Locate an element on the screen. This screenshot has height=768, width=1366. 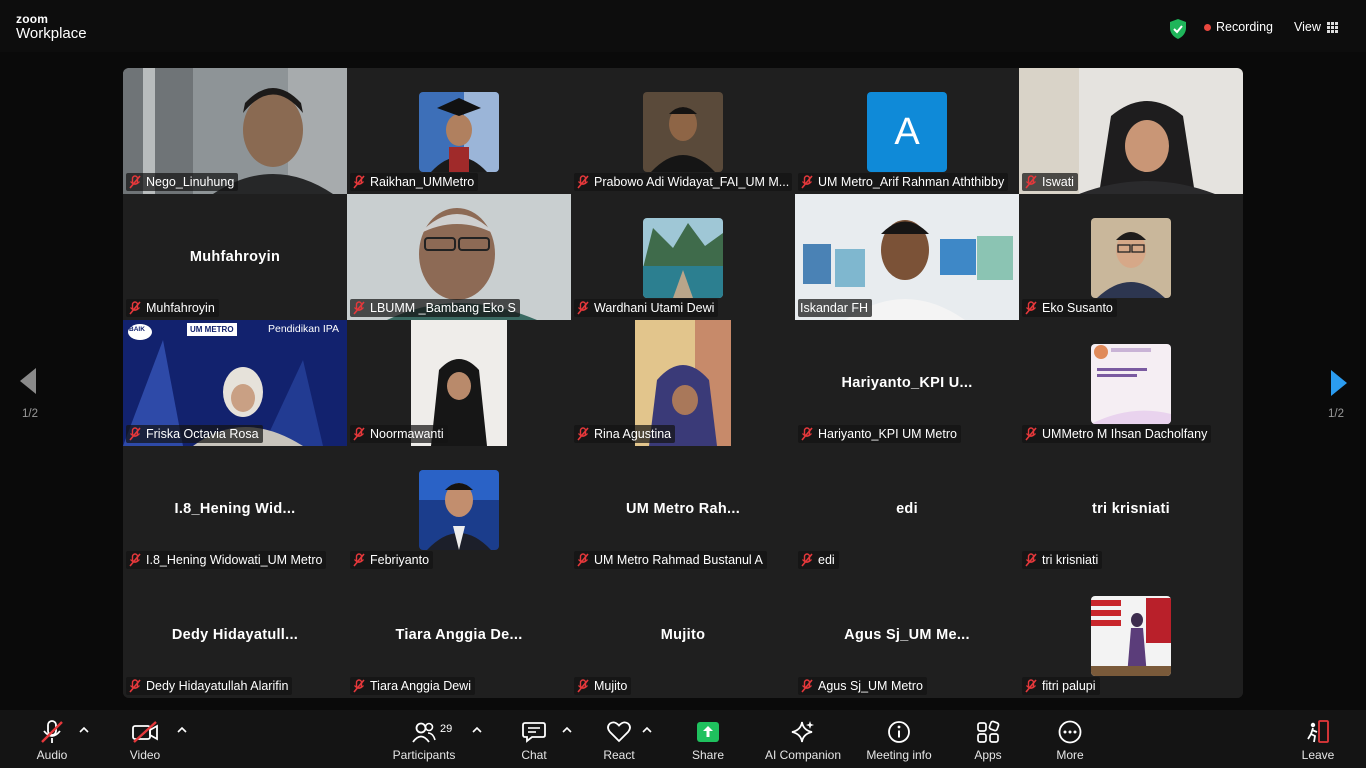
participant-display-name: Mujito is located at coordinates (683, 635).